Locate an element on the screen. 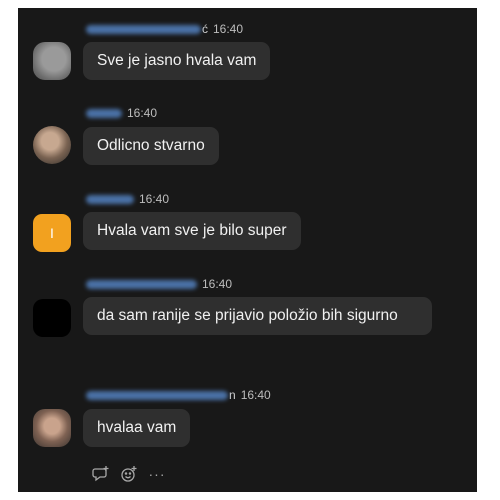 Image resolution: width=500 pixels, height=500 pixels. message-bubble: Hvala vam sve je bilo super is located at coordinates (192, 231).